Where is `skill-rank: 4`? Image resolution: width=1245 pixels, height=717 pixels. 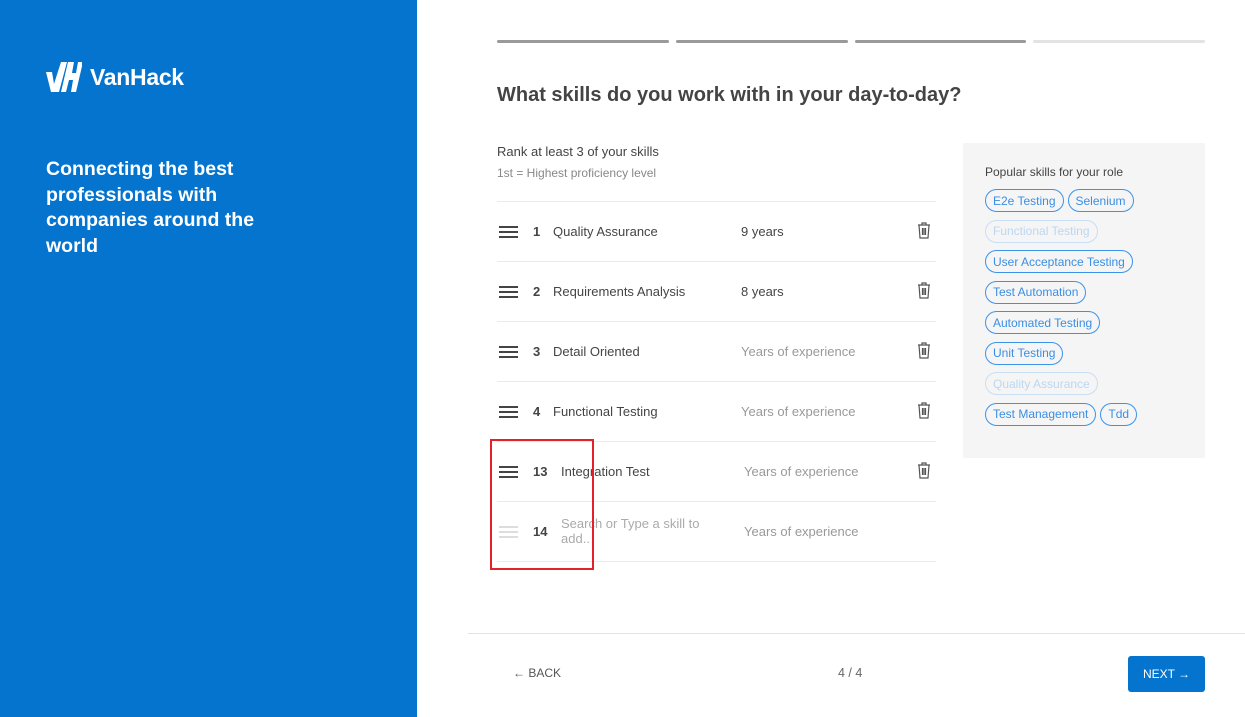 skill-rank: 4 is located at coordinates (537, 411).